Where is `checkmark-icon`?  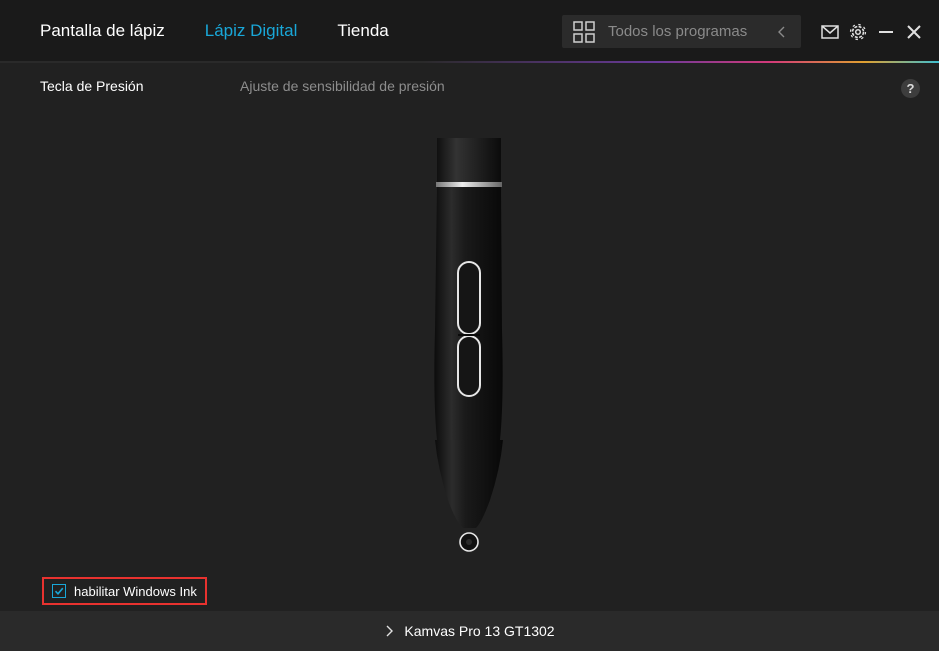
checkmark-icon is located at coordinates (59, 591).